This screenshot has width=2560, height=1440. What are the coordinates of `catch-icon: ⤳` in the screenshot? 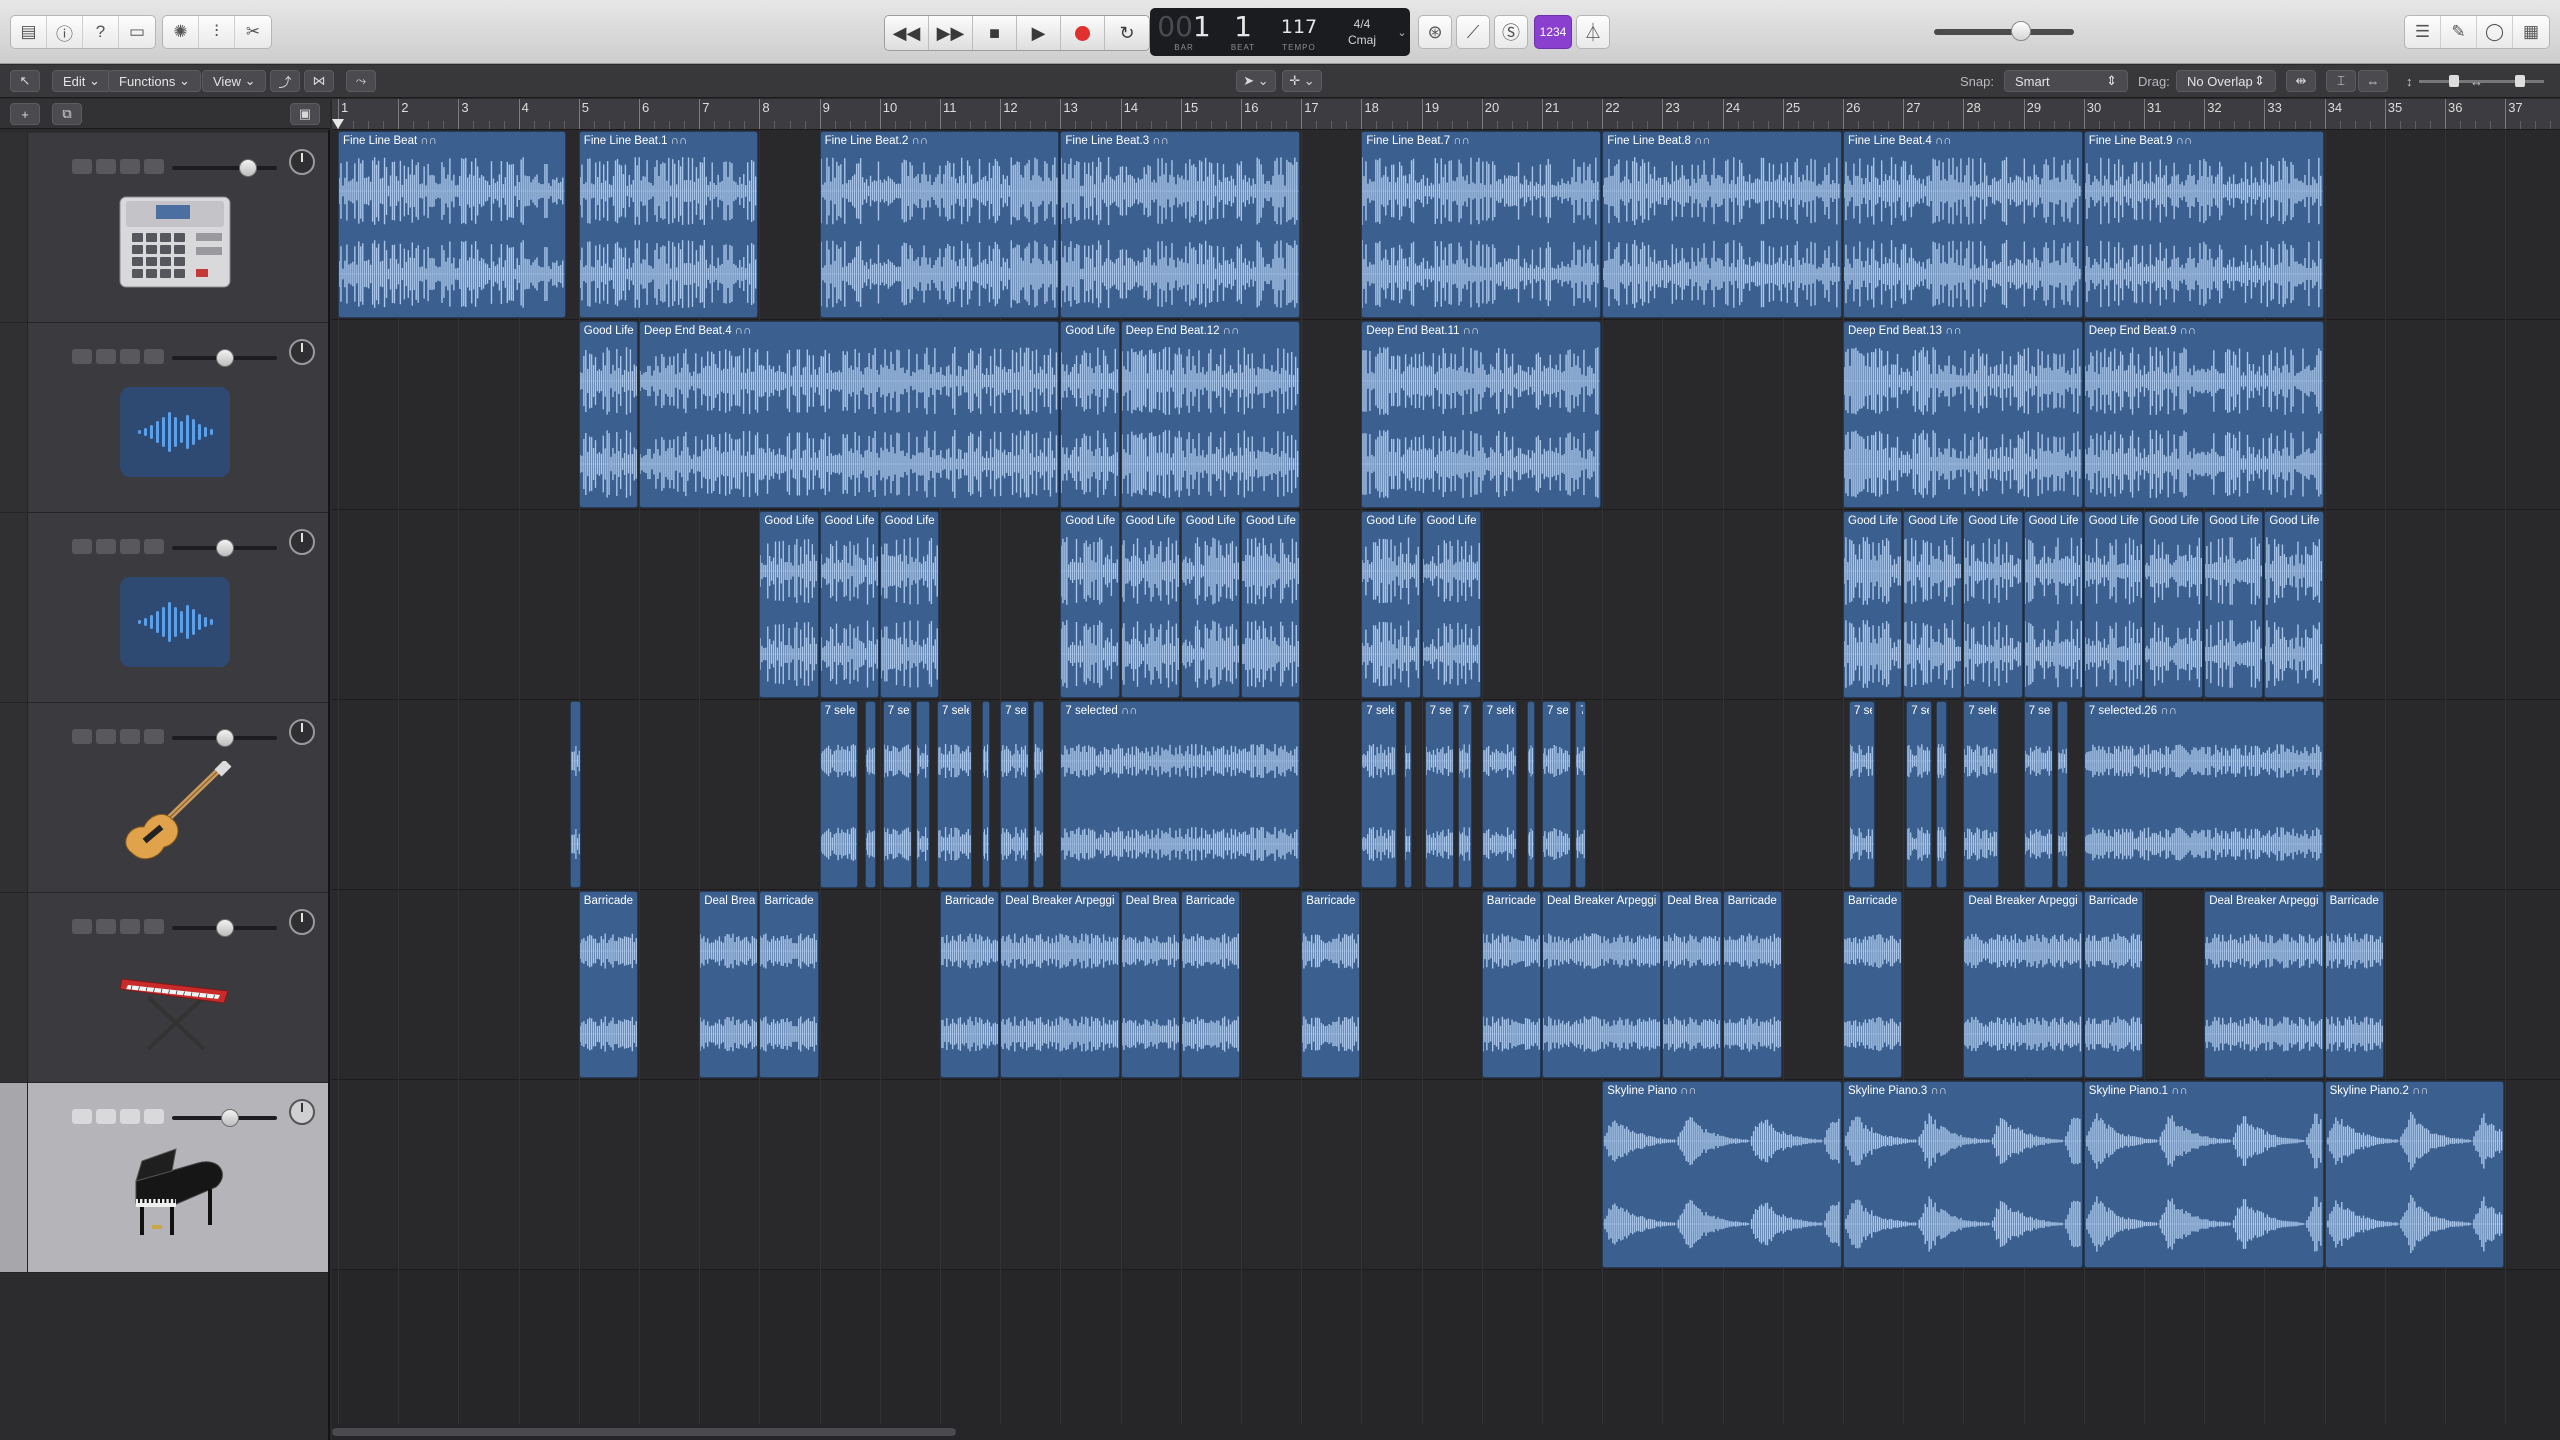 It's located at (361, 81).